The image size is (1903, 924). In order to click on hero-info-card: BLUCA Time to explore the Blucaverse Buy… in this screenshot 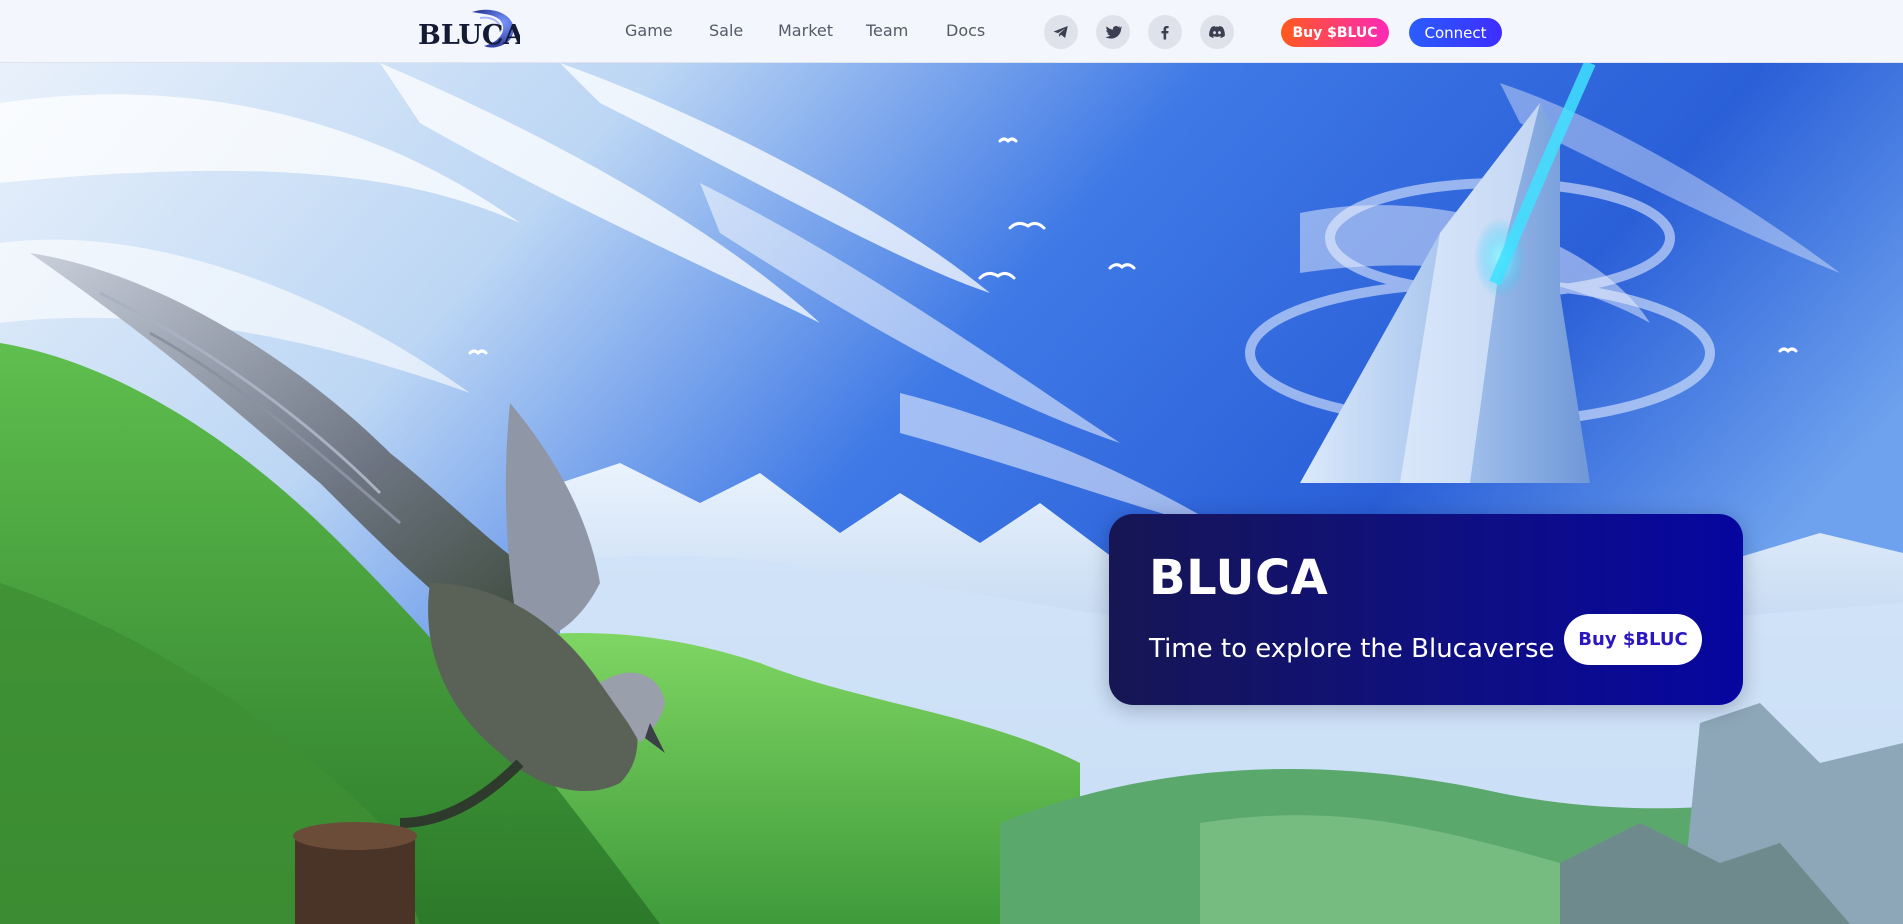, I will do `click(1426, 609)`.